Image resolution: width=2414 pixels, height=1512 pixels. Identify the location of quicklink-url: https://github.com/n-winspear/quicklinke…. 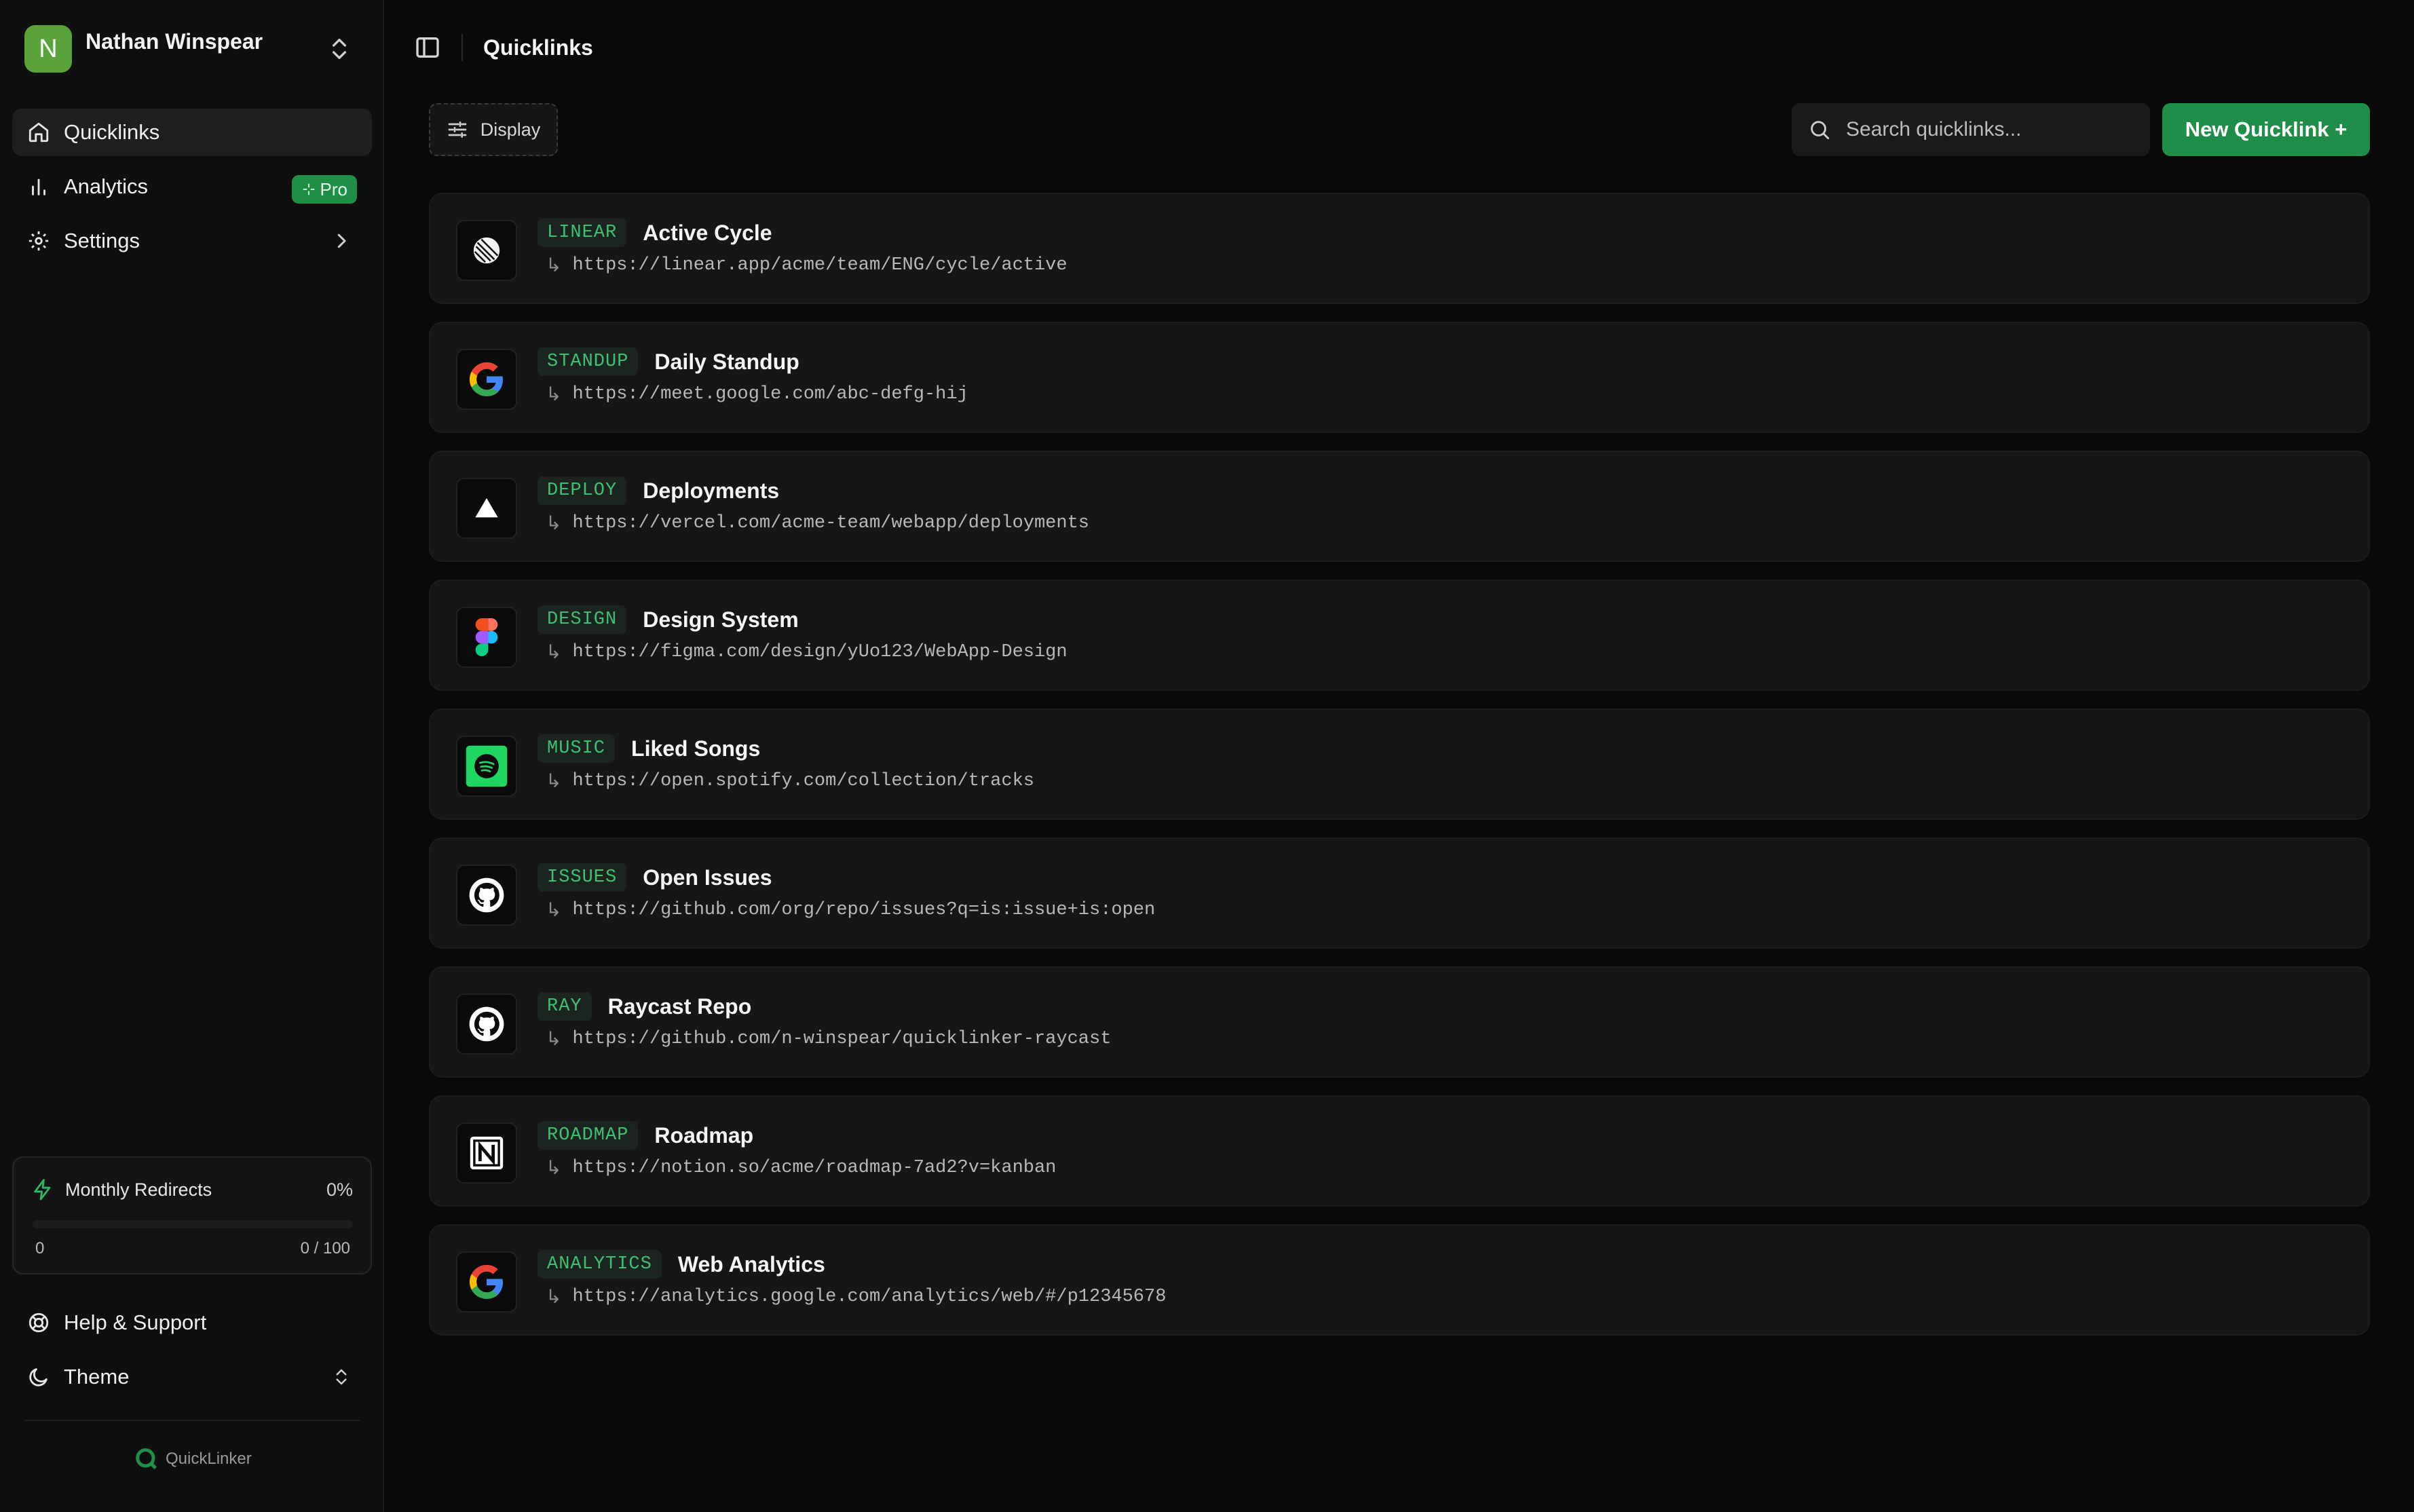
(841, 1039).